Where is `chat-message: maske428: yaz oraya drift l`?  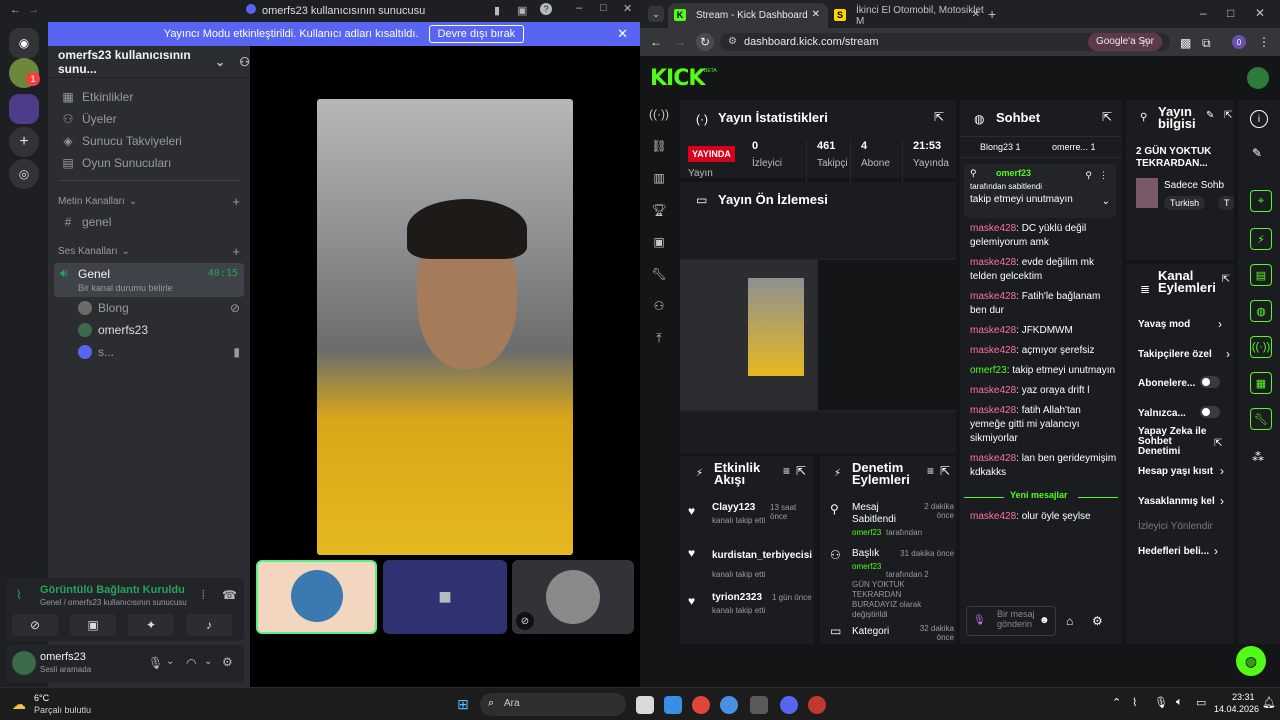
chat-message: maske428: yaz oraya drift l is located at coordinates (1044, 391).